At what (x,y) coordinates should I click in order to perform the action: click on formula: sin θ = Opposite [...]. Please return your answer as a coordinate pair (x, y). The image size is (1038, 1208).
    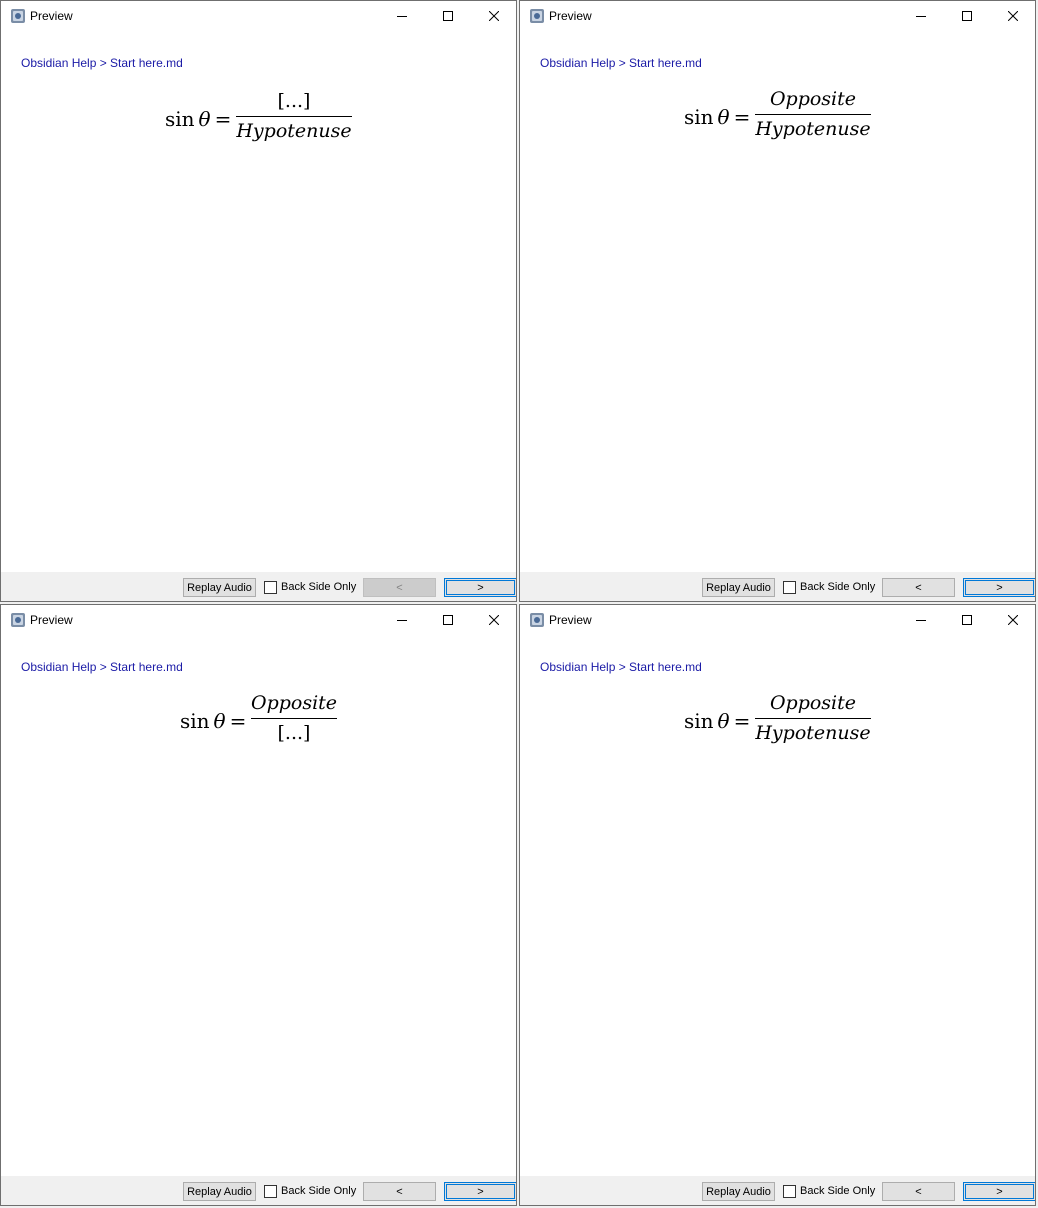
    Looking at the image, I should click on (260, 721).